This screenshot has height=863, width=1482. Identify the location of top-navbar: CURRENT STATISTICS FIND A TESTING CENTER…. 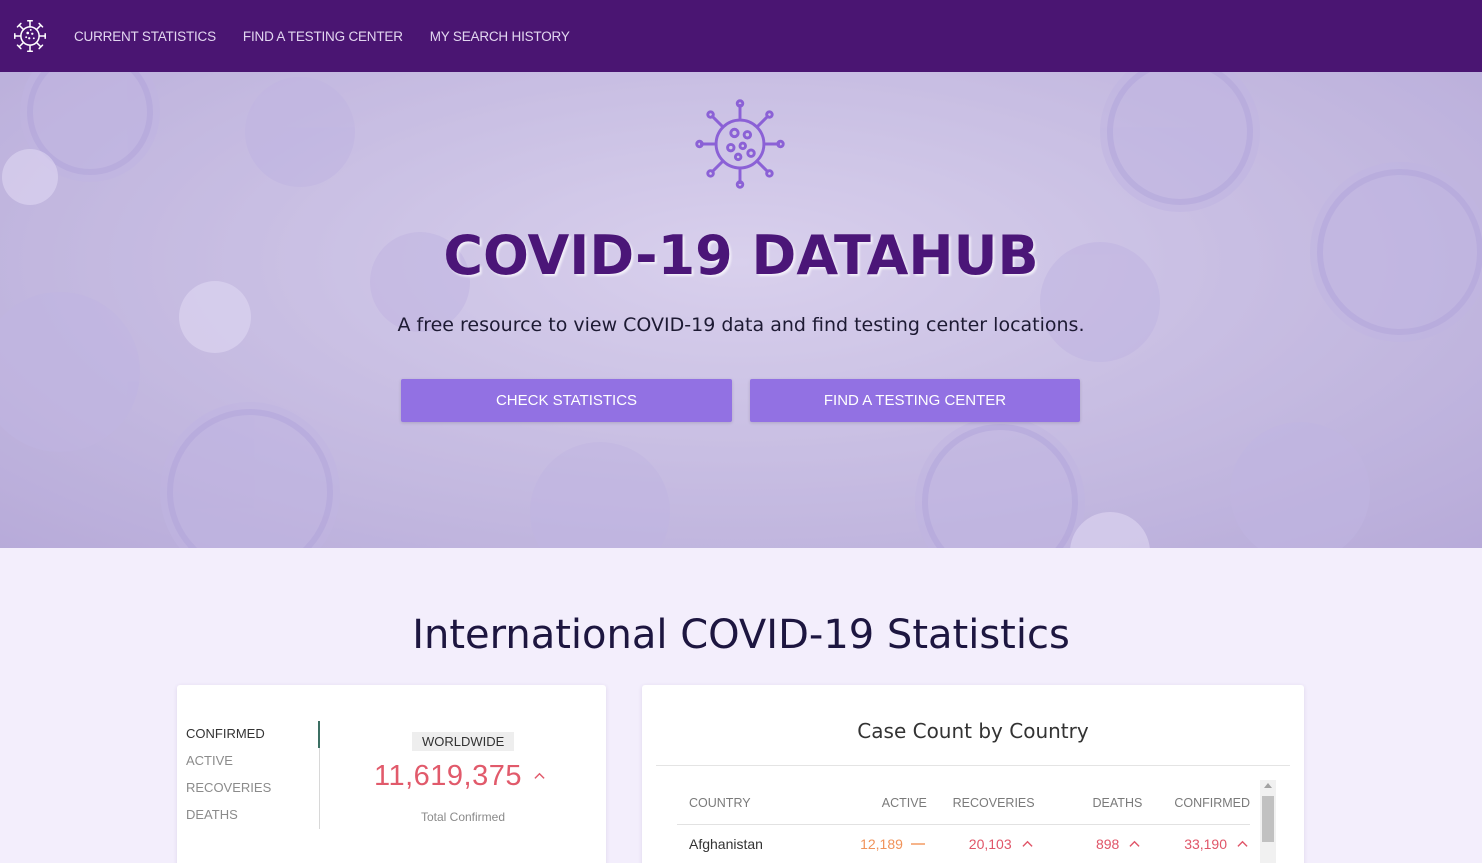
(741, 36).